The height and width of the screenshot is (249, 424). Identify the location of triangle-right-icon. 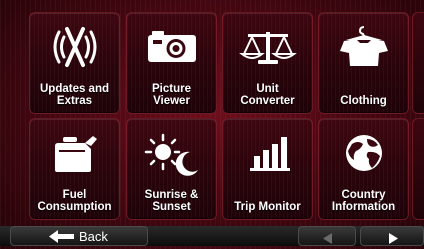
(393, 240).